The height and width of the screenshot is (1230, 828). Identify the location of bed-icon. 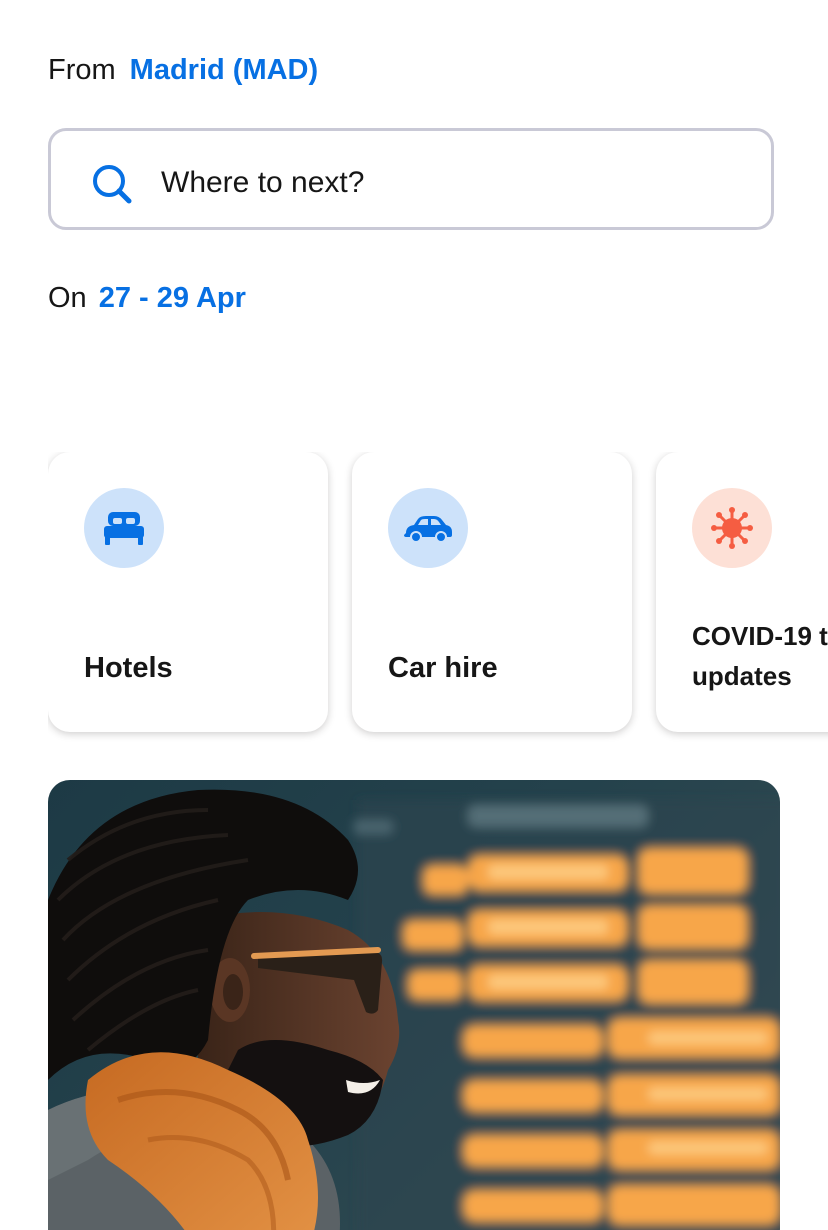
(124, 528).